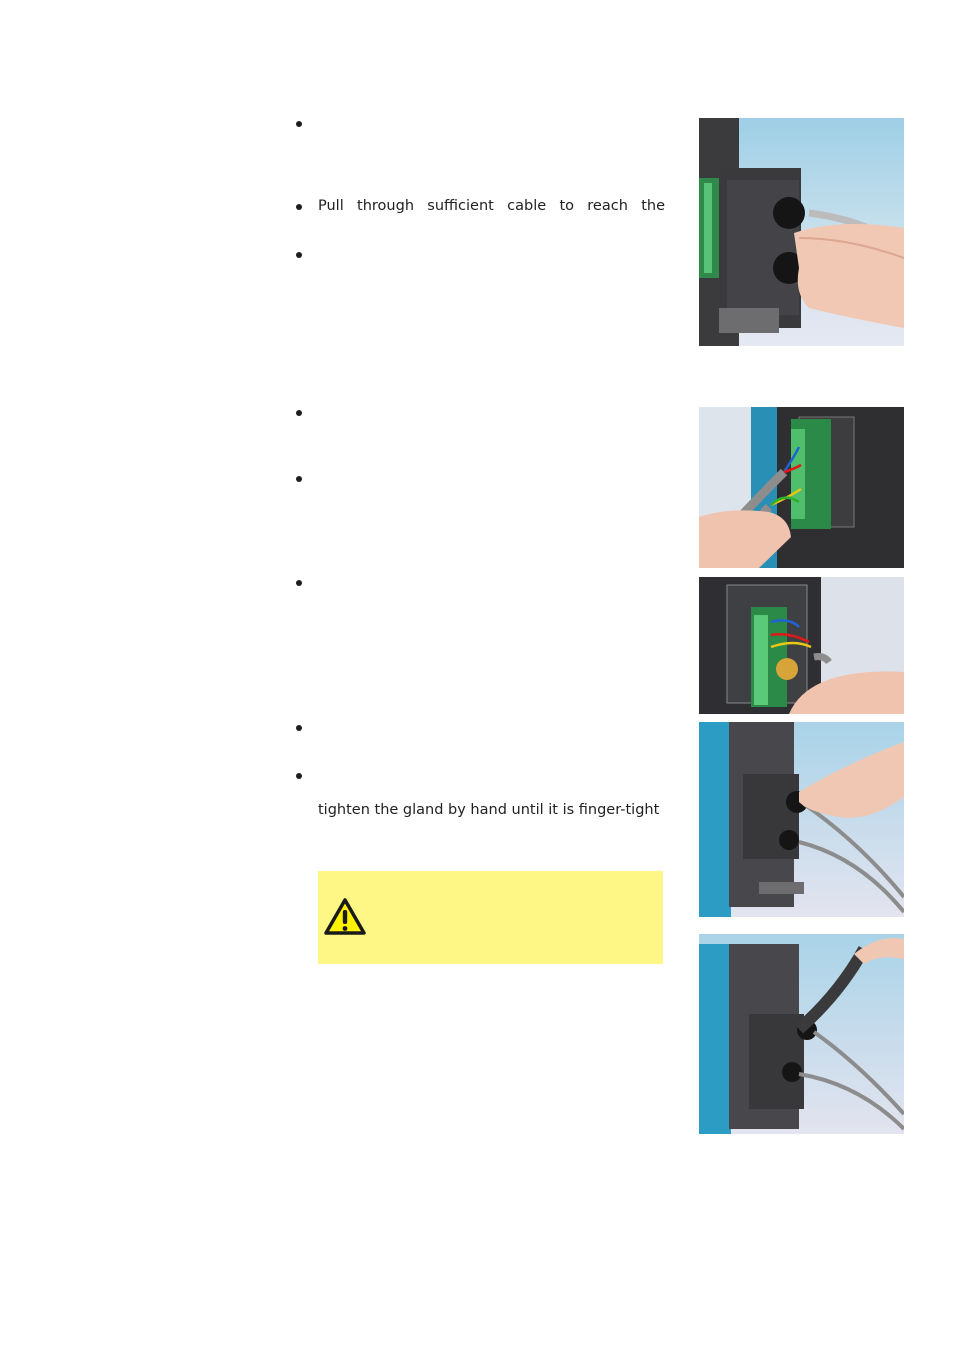 This screenshot has height=1350, width=954. I want to click on word: sufficient, so click(460, 206).